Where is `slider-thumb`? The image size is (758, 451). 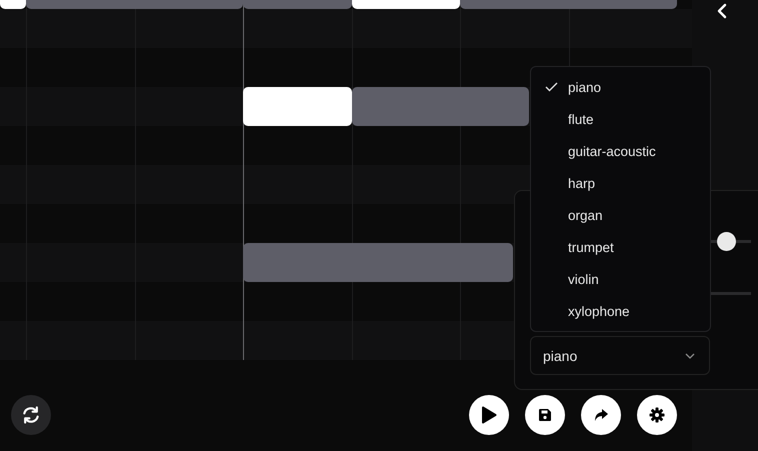
slider-thumb is located at coordinates (726, 241).